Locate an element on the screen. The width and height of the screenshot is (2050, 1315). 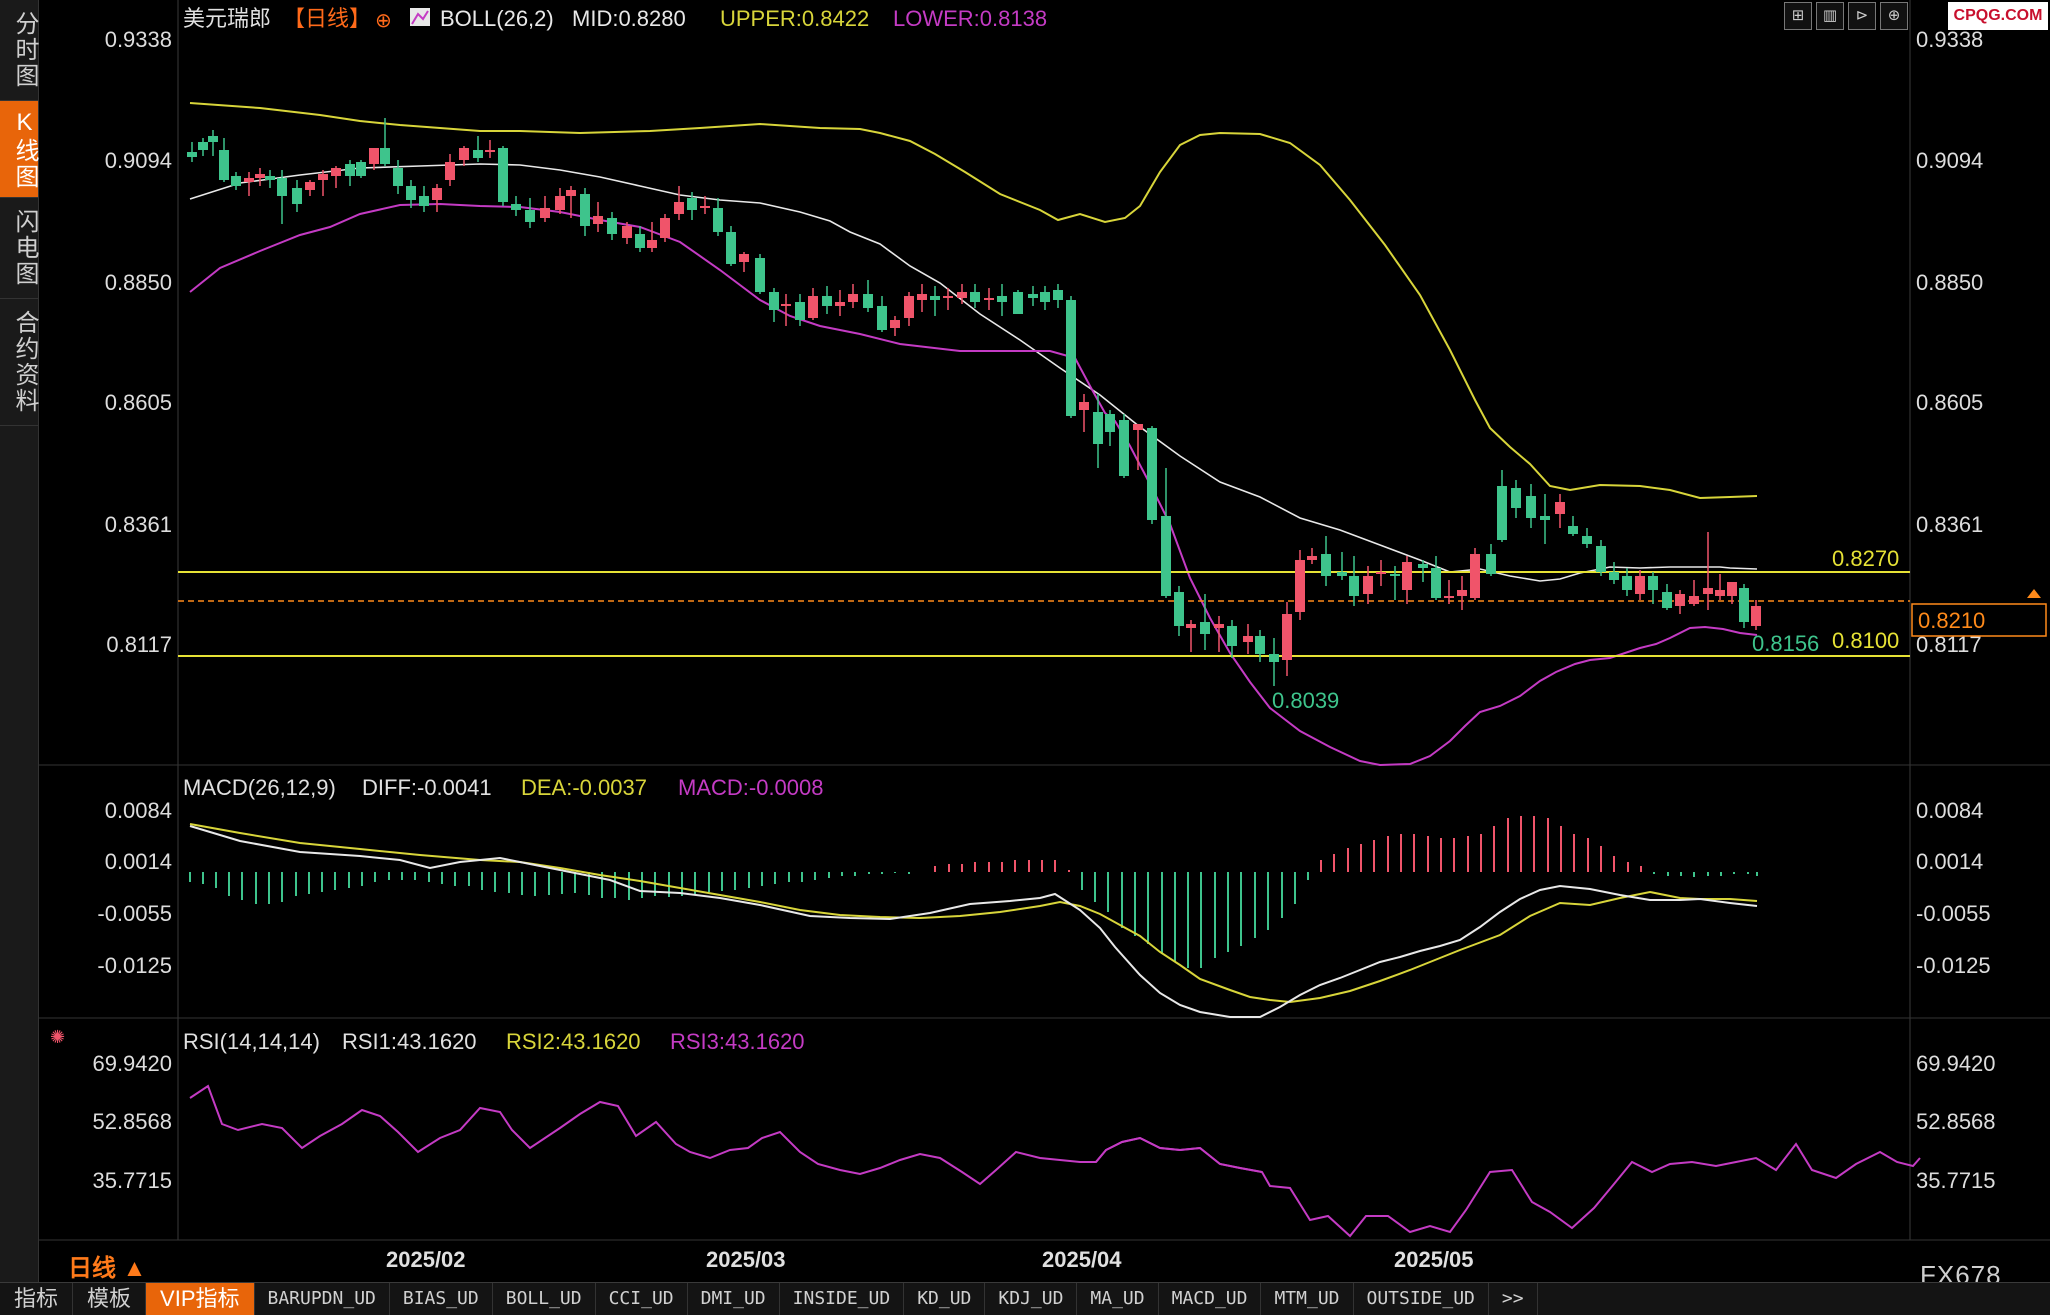
step-forward-icon: ⊳ is located at coordinates (1862, 16).